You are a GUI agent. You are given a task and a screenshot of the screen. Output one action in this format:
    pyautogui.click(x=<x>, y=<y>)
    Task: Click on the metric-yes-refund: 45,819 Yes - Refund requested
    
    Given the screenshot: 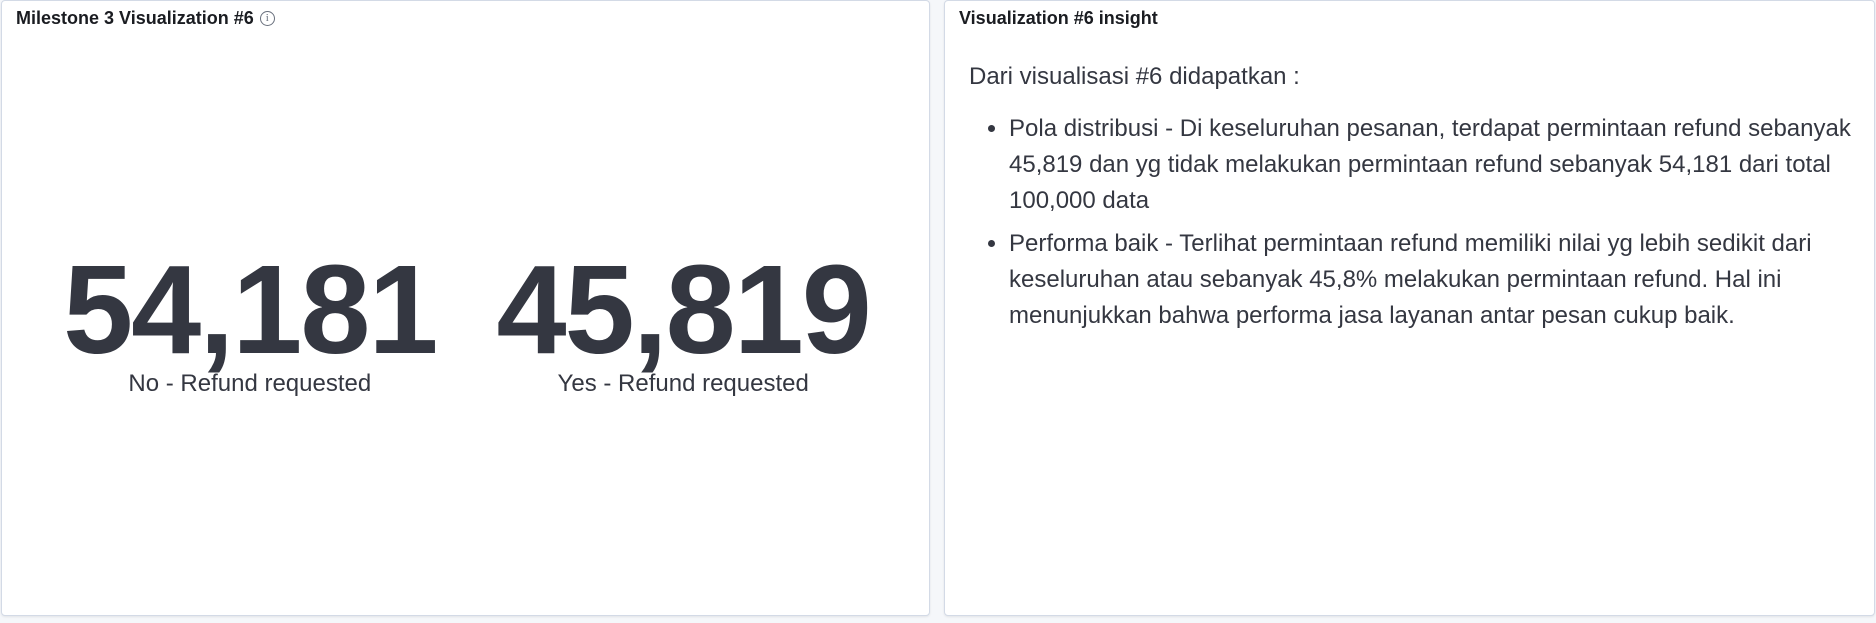 What is the action you would take?
    pyautogui.click(x=684, y=318)
    